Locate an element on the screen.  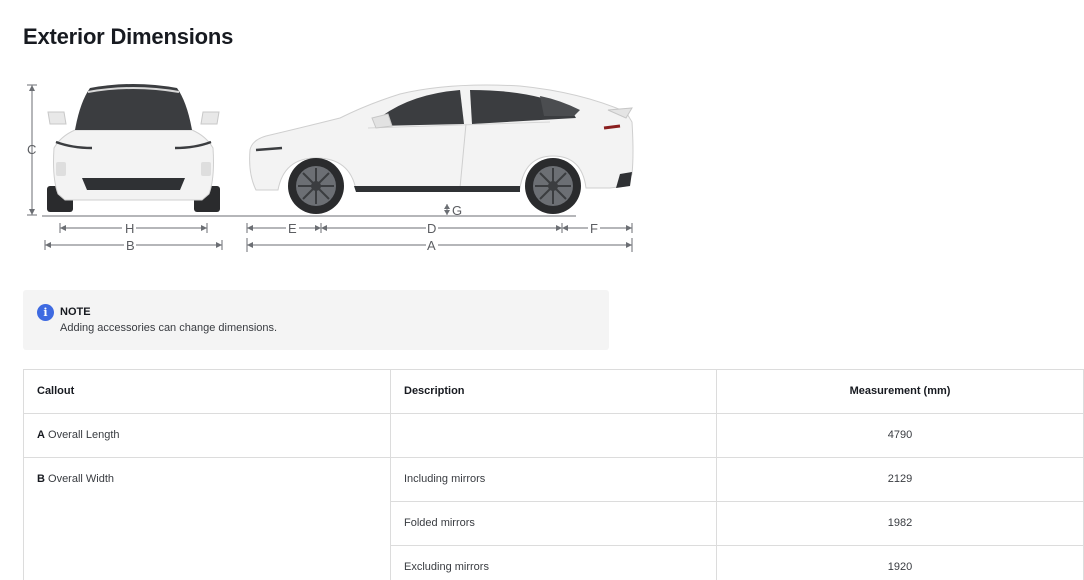
dim-label-f: F is located at coordinates (594, 228).